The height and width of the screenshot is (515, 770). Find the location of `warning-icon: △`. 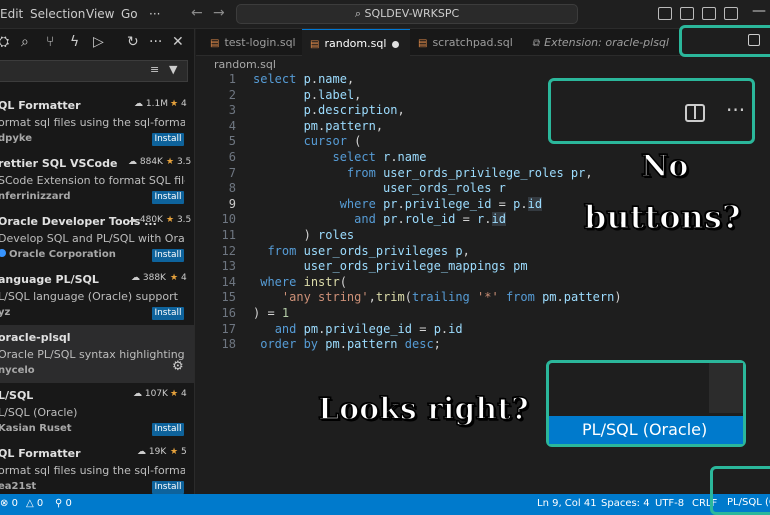

warning-icon: △ is located at coordinates (31, 503).